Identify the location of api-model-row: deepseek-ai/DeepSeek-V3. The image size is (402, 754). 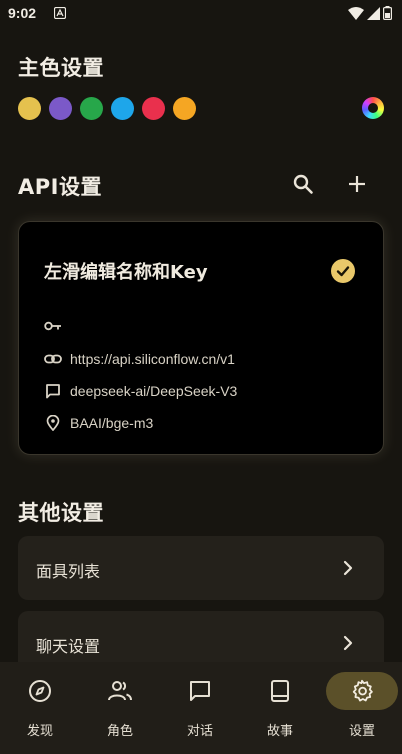
(140, 391).